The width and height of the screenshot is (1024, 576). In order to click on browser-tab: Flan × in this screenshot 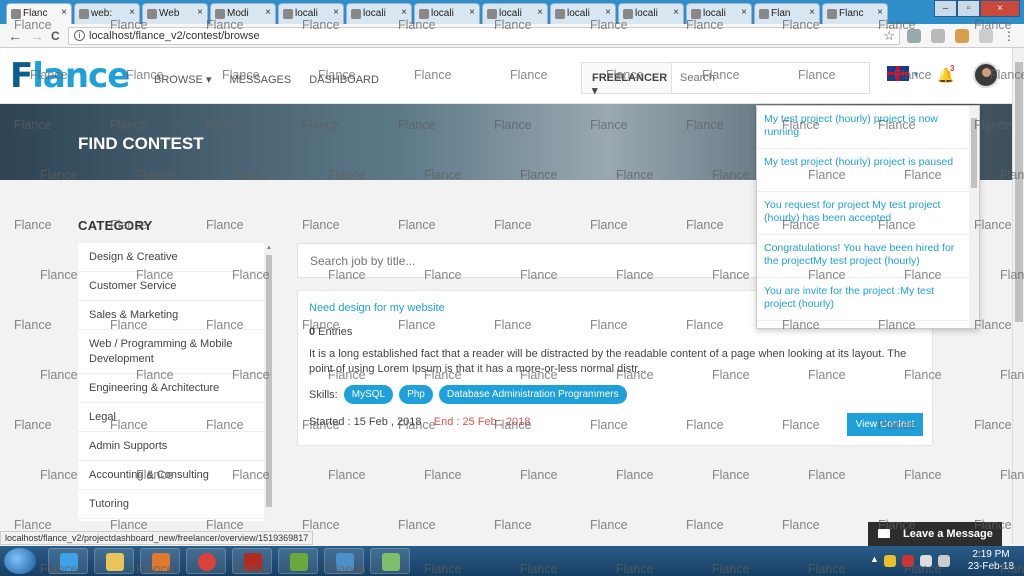, I will do `click(787, 13)`.